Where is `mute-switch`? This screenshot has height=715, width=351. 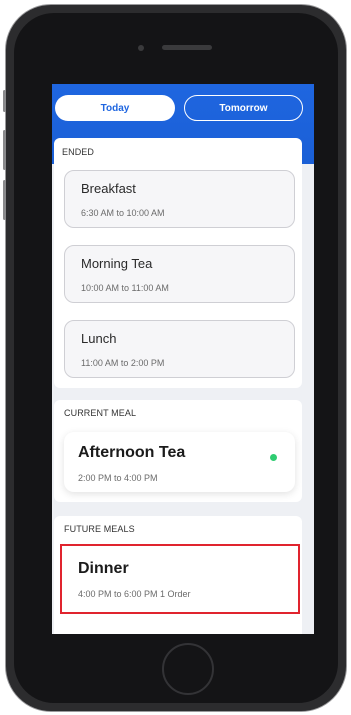
mute-switch is located at coordinates (4, 101).